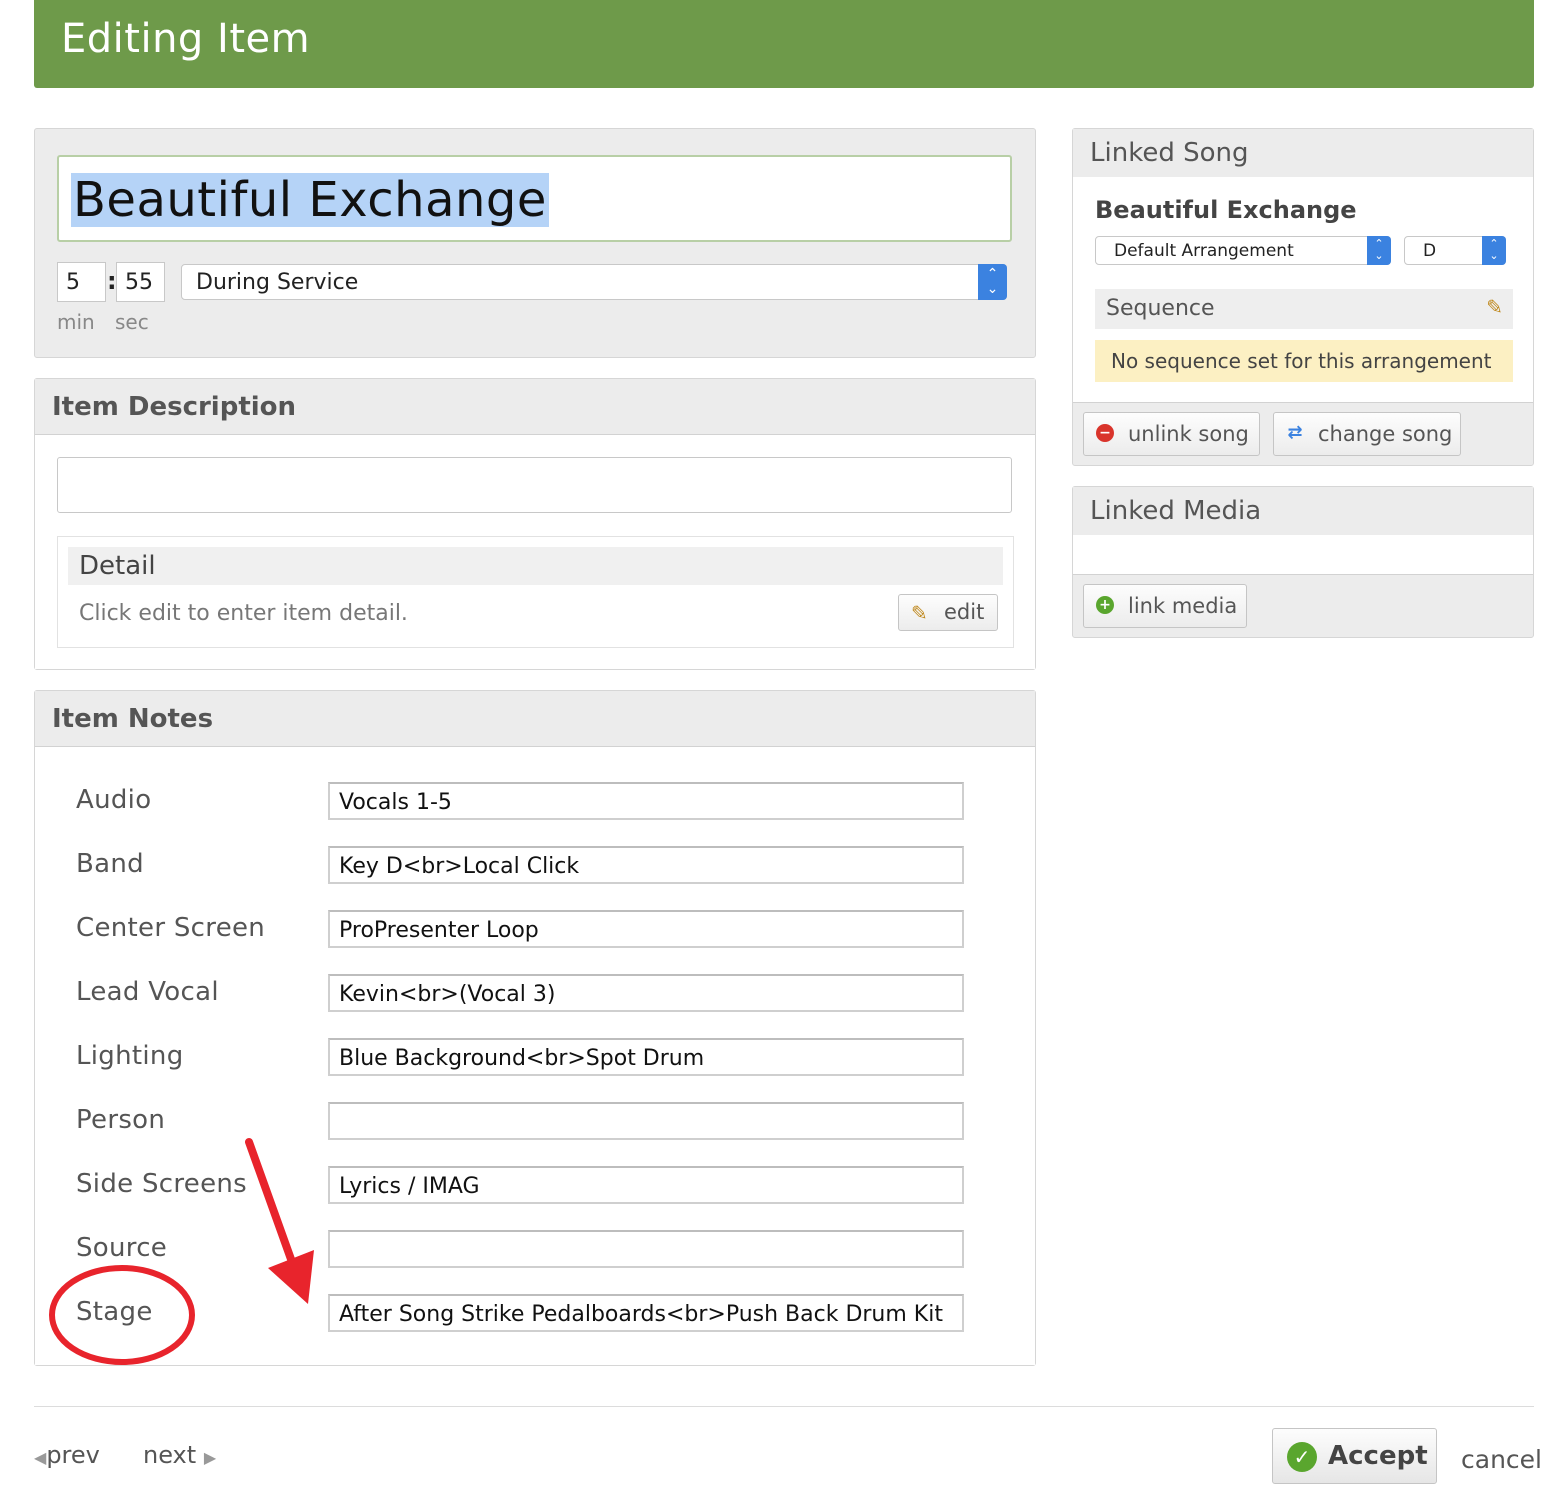 This screenshot has width=1568, height=1510. I want to click on item-notes-header: Item Notes, so click(535, 719).